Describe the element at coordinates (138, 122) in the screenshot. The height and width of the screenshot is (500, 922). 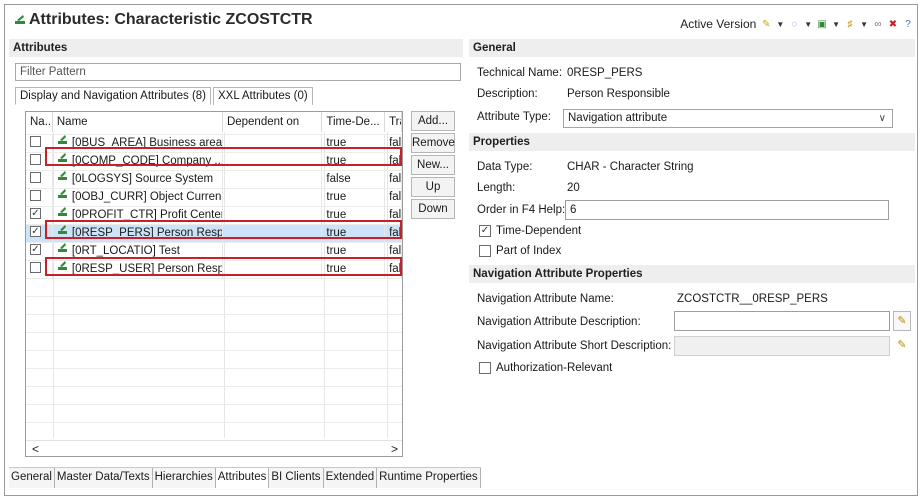
I see `column-header-name: Name` at that location.